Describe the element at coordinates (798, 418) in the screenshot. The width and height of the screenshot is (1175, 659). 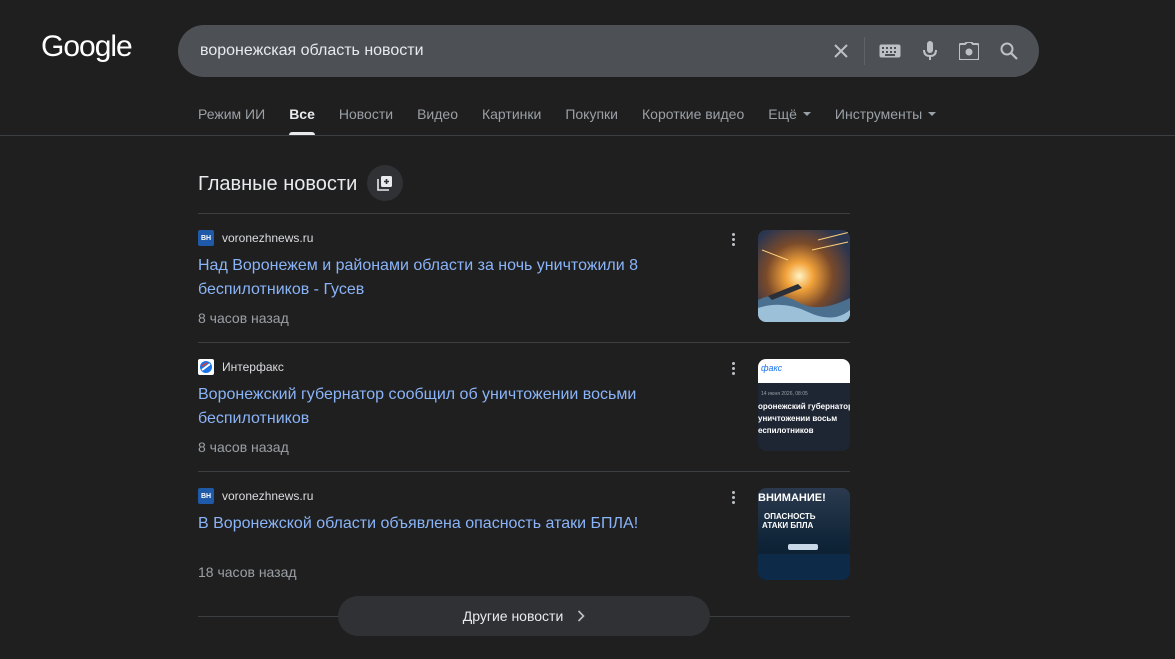
I see `thumb-line: уничтожении восьм` at that location.